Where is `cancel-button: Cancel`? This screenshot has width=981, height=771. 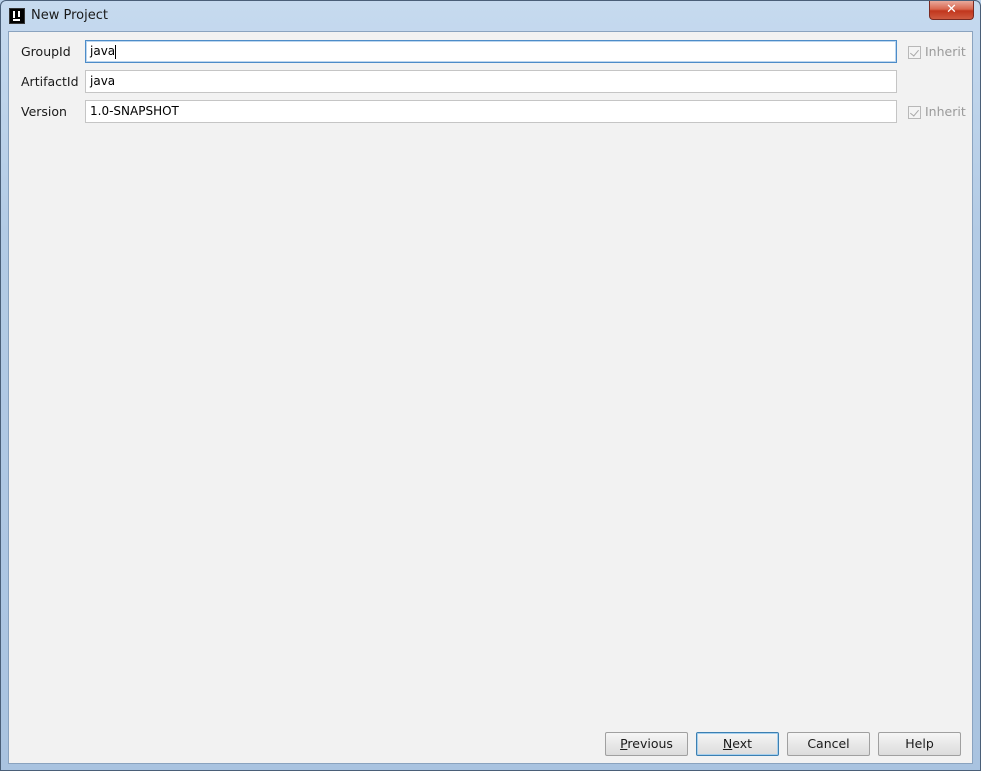
cancel-button: Cancel is located at coordinates (828, 744).